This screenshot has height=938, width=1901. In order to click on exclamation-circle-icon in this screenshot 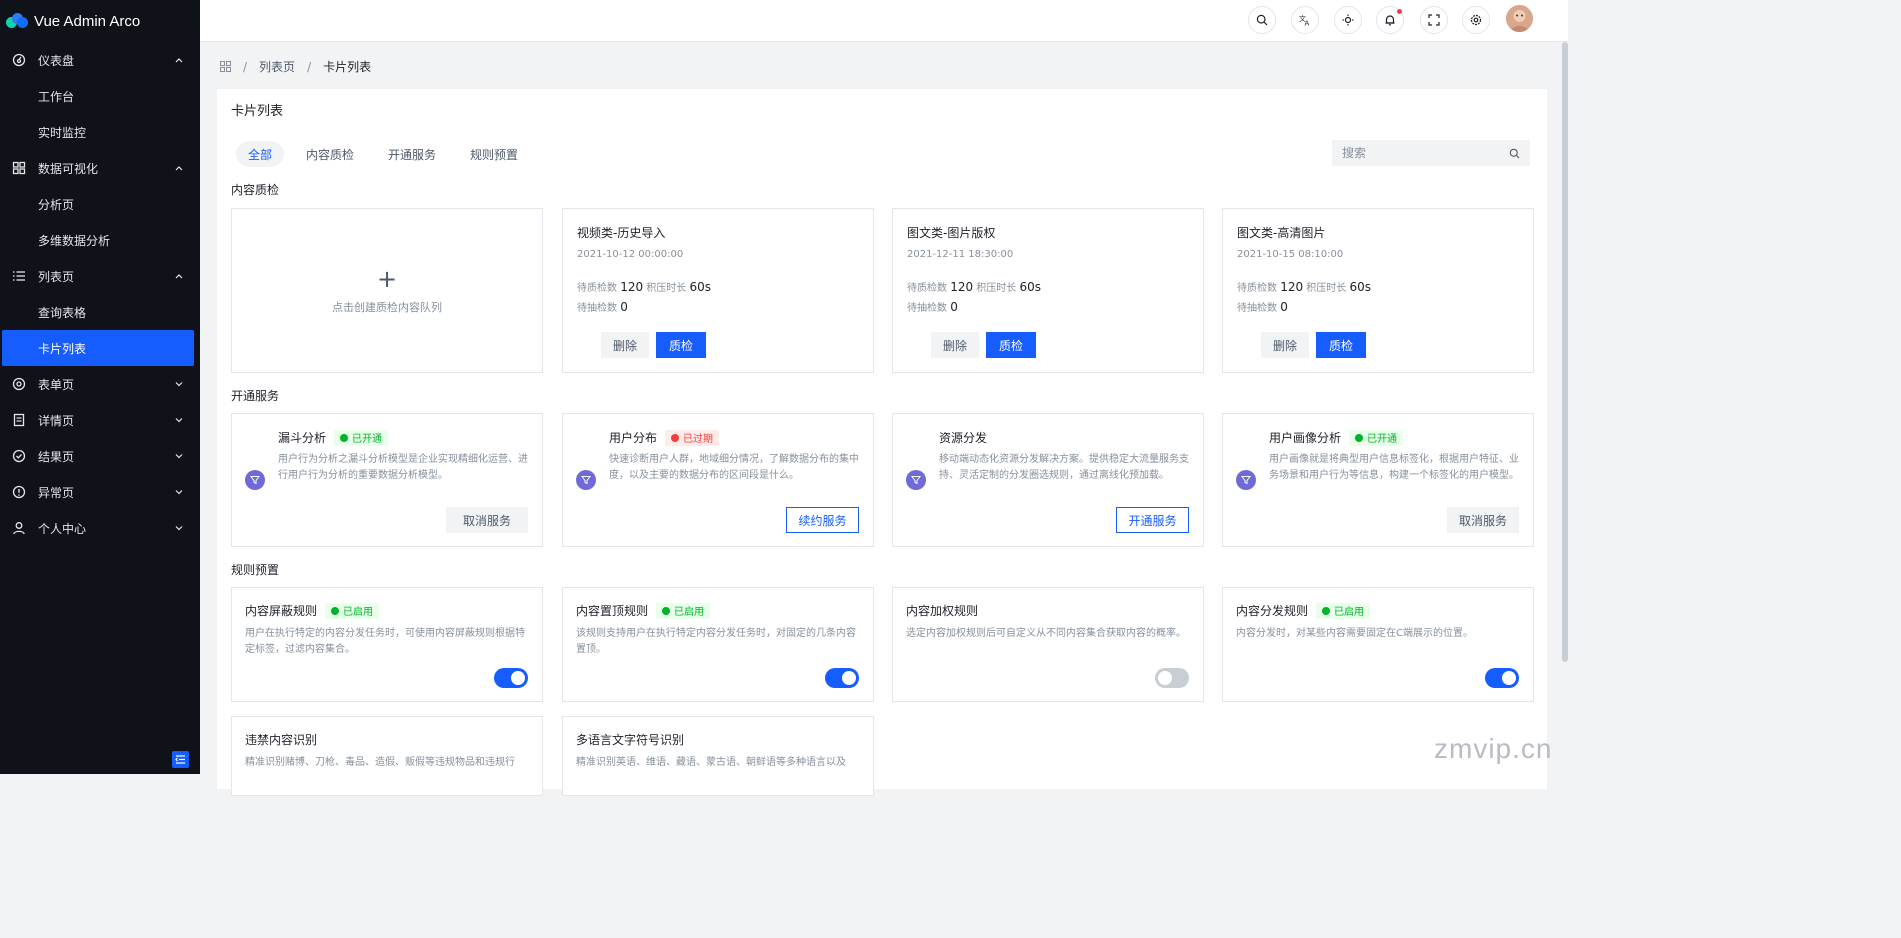, I will do `click(19, 492)`.